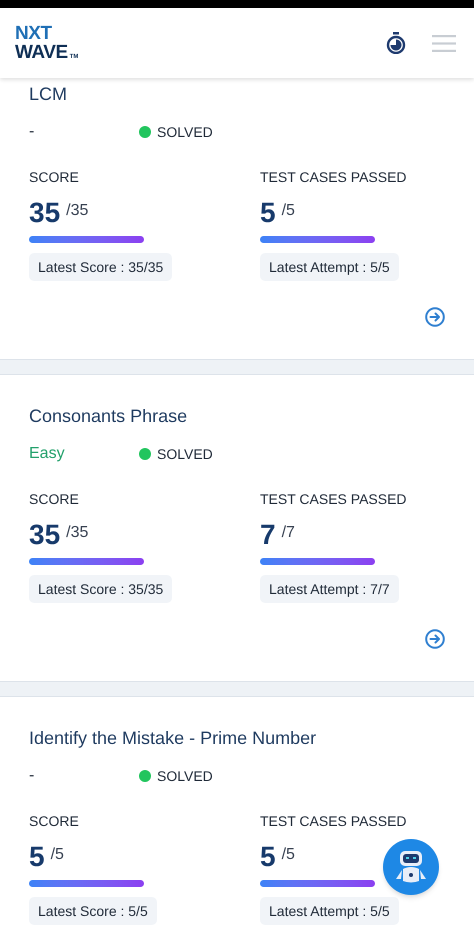 This screenshot has width=474, height=934. Describe the element at coordinates (173, 738) in the screenshot. I see `problem-title: Identify the Mistake - Prime Number` at that location.